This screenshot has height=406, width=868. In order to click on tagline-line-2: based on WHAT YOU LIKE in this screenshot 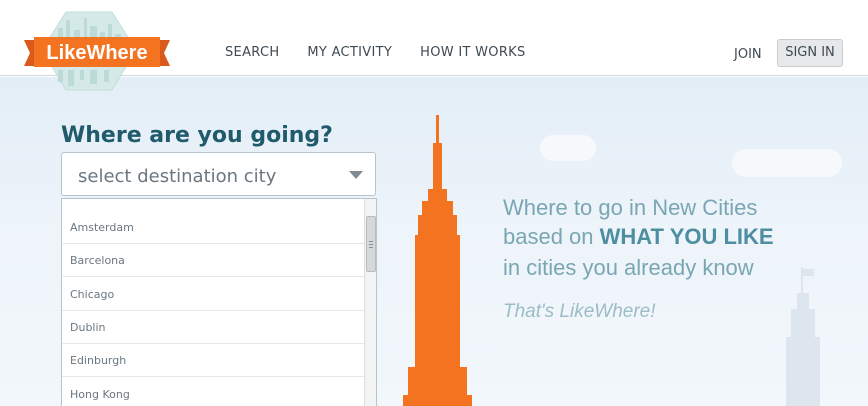, I will do `click(638, 237)`.